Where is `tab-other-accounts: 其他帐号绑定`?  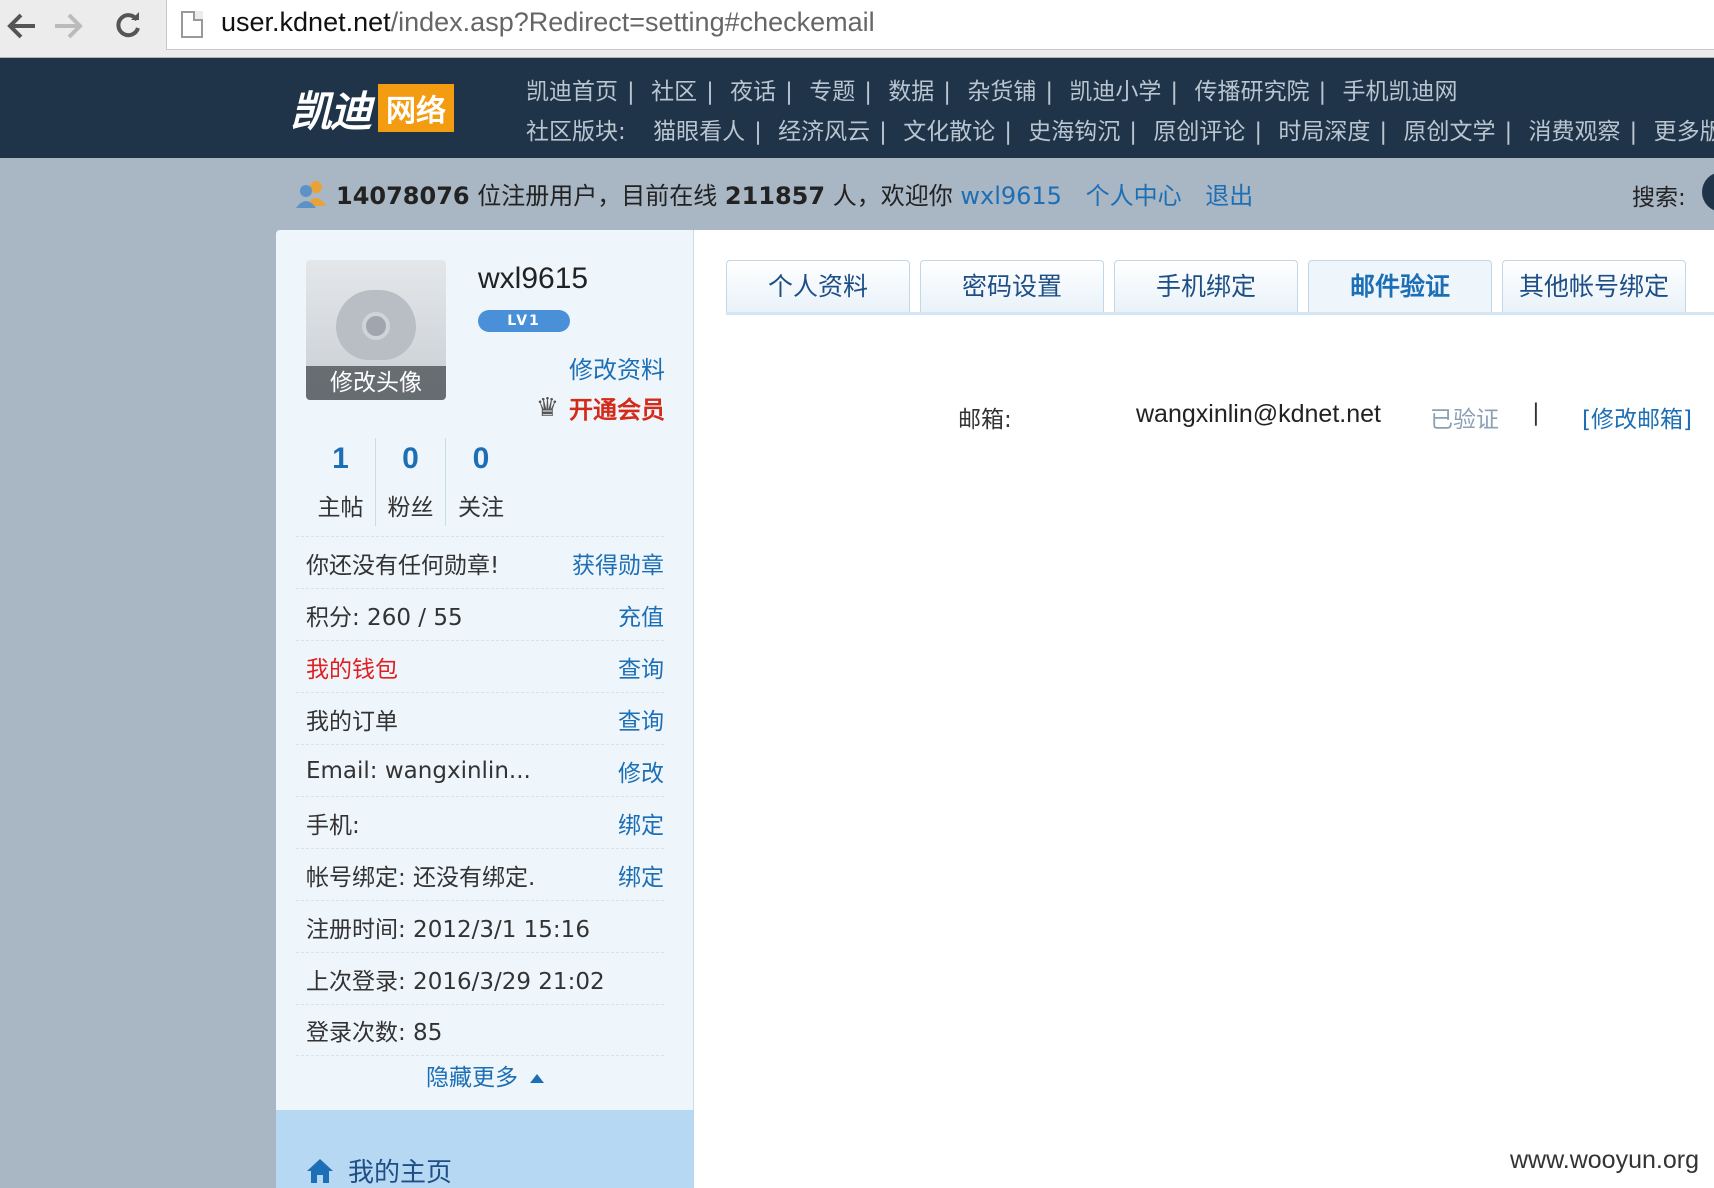 tab-other-accounts: 其他帐号绑定 is located at coordinates (1594, 286).